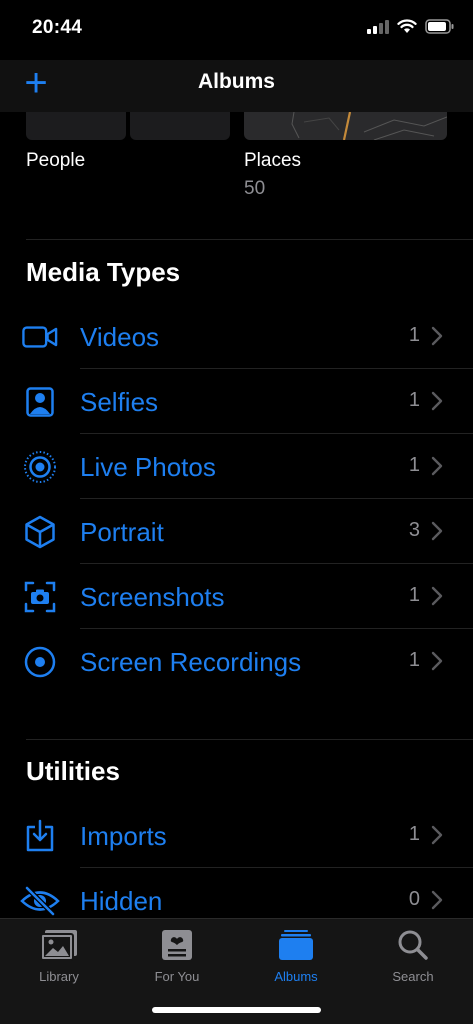 Image resolution: width=473 pixels, height=1024 pixels. I want to click on home-indicator, so click(236, 1010).